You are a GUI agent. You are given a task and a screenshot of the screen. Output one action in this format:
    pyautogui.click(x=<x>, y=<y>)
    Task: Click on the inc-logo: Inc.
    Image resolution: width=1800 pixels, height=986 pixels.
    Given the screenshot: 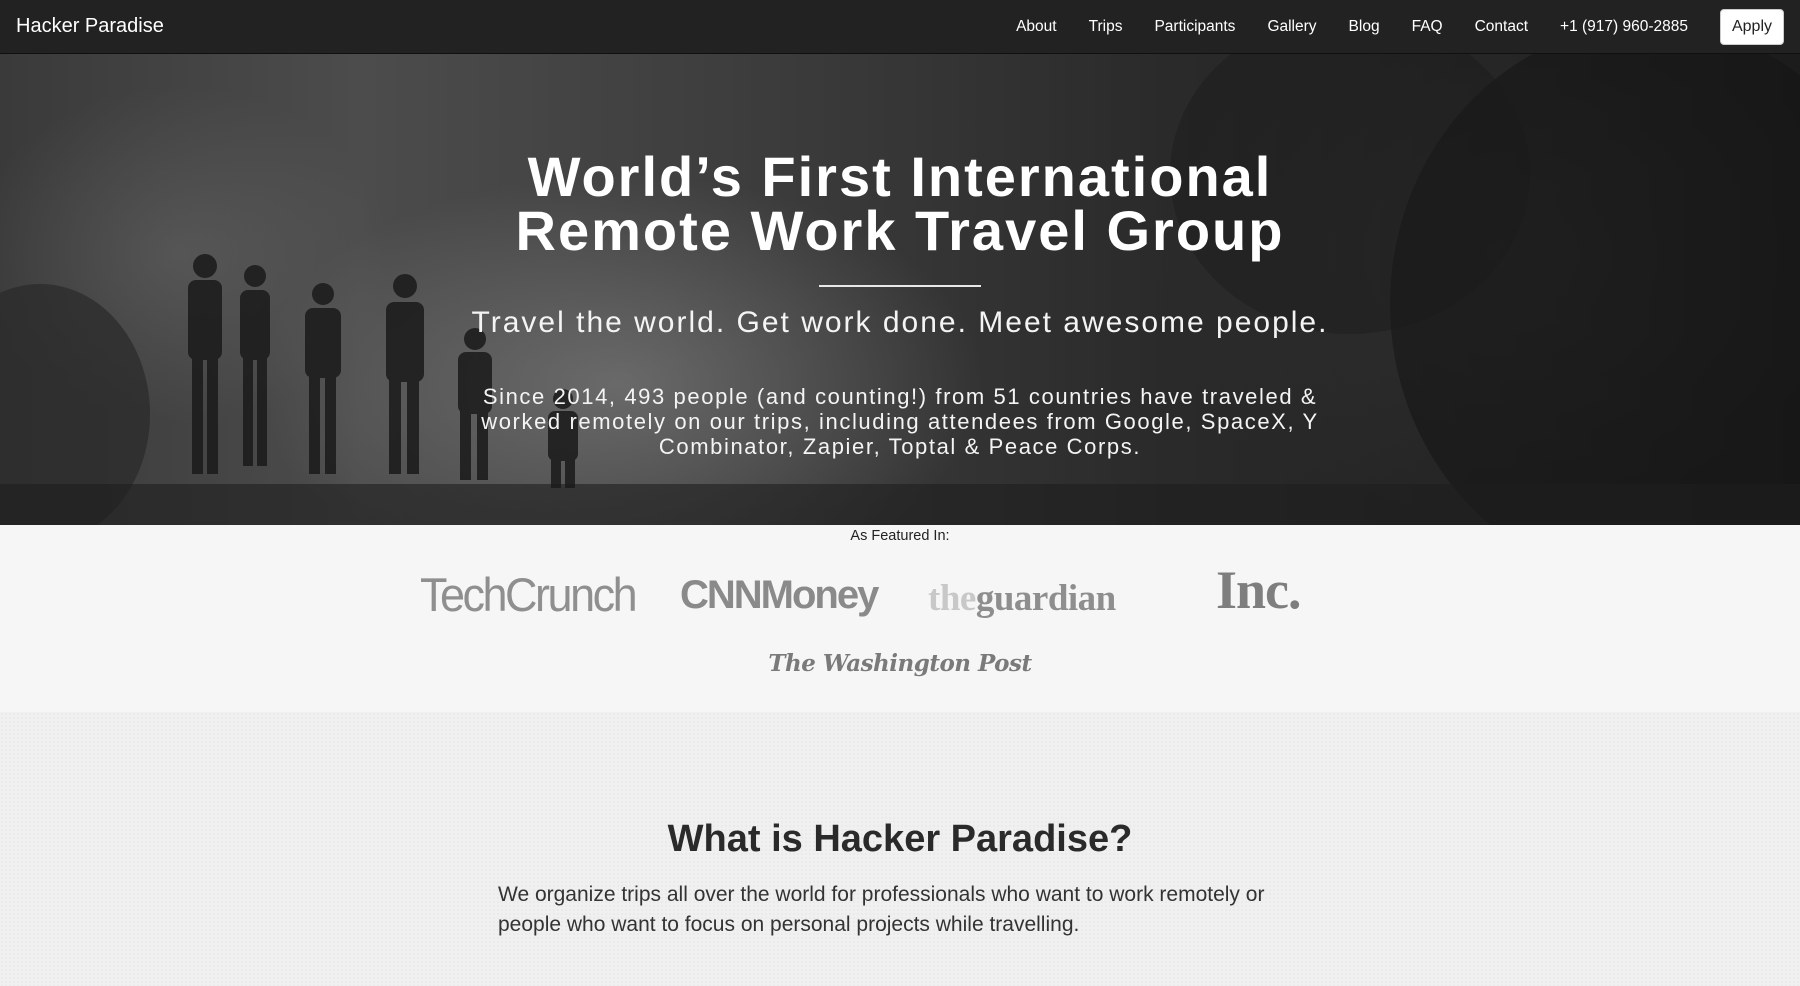 What is the action you would take?
    pyautogui.click(x=1259, y=590)
    